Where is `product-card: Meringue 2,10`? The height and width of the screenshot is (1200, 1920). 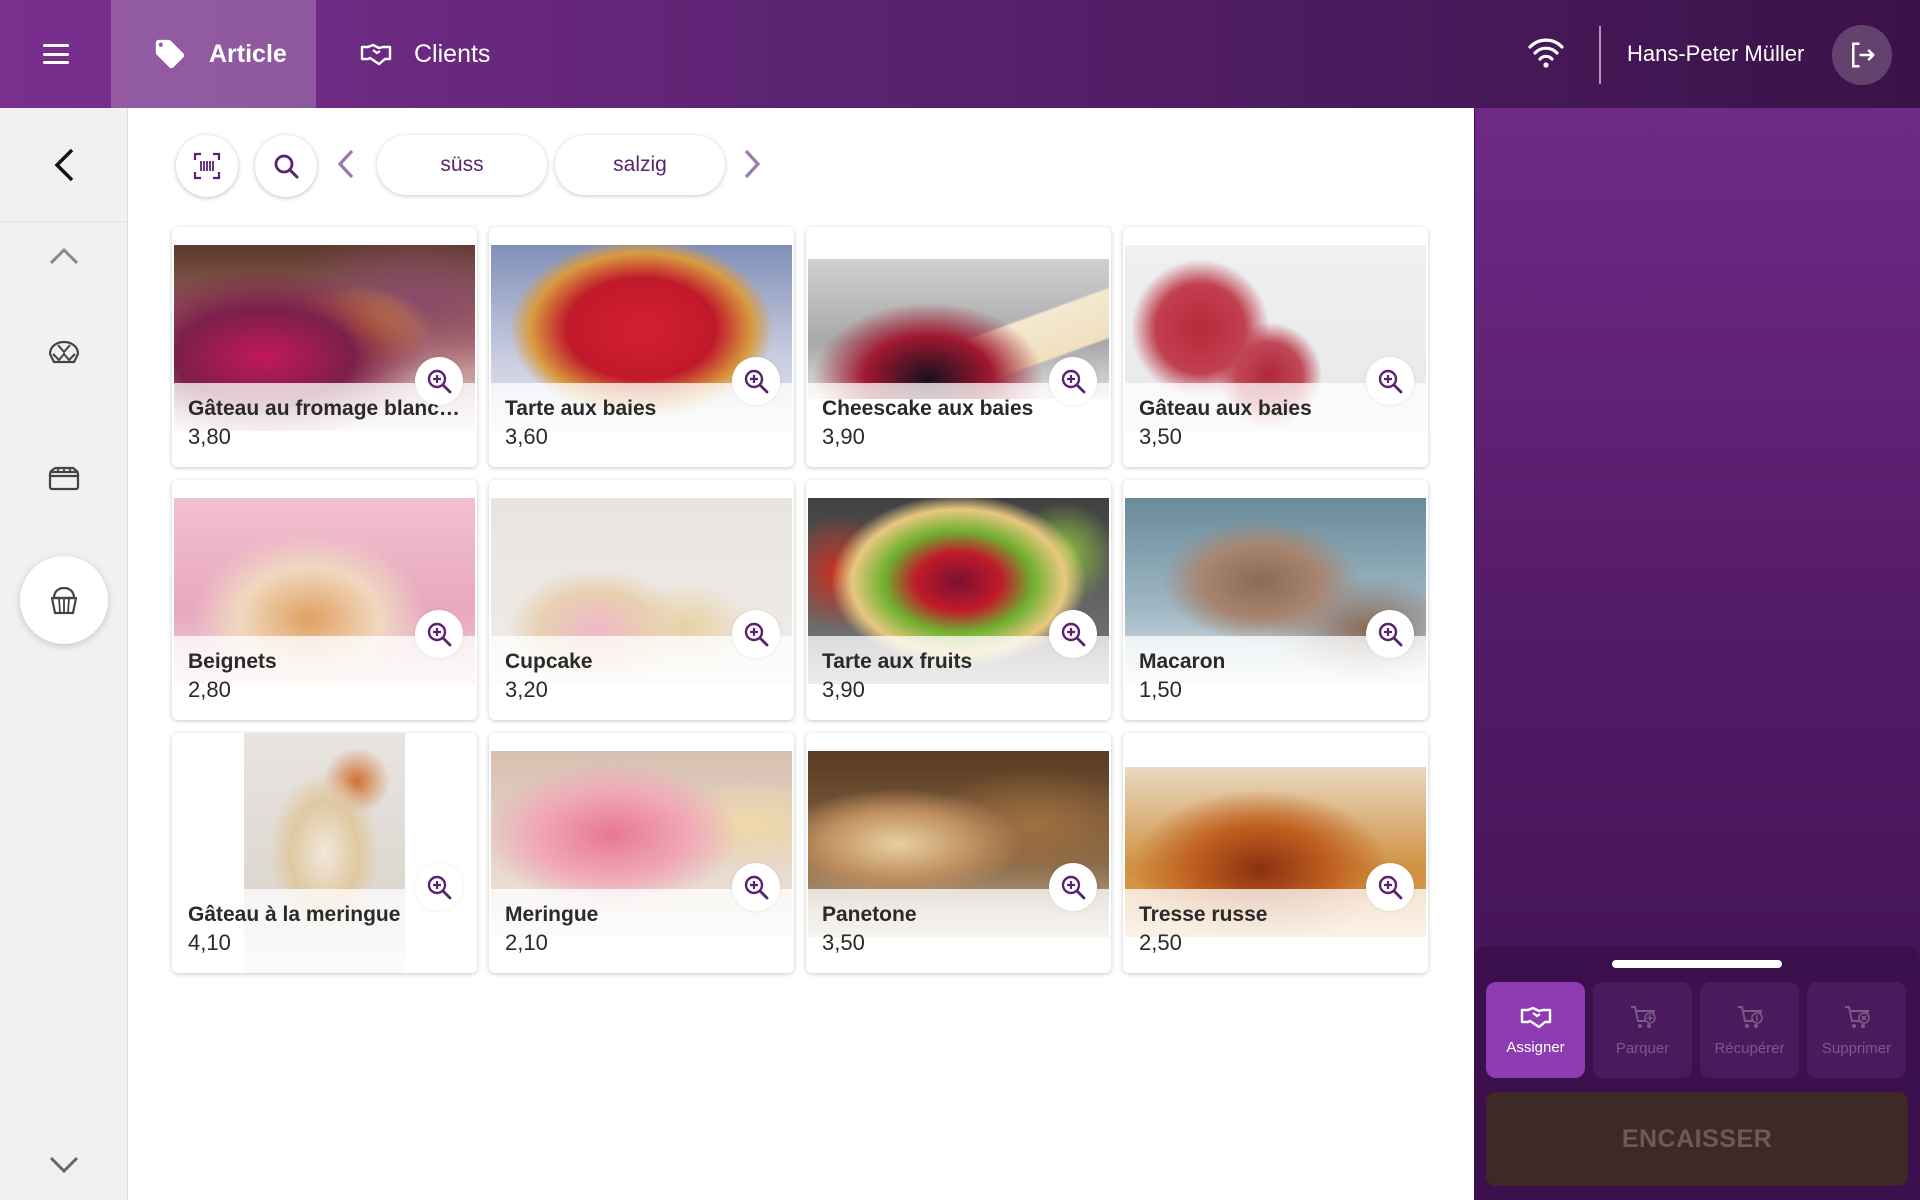 product-card: Meringue 2,10 is located at coordinates (641, 853).